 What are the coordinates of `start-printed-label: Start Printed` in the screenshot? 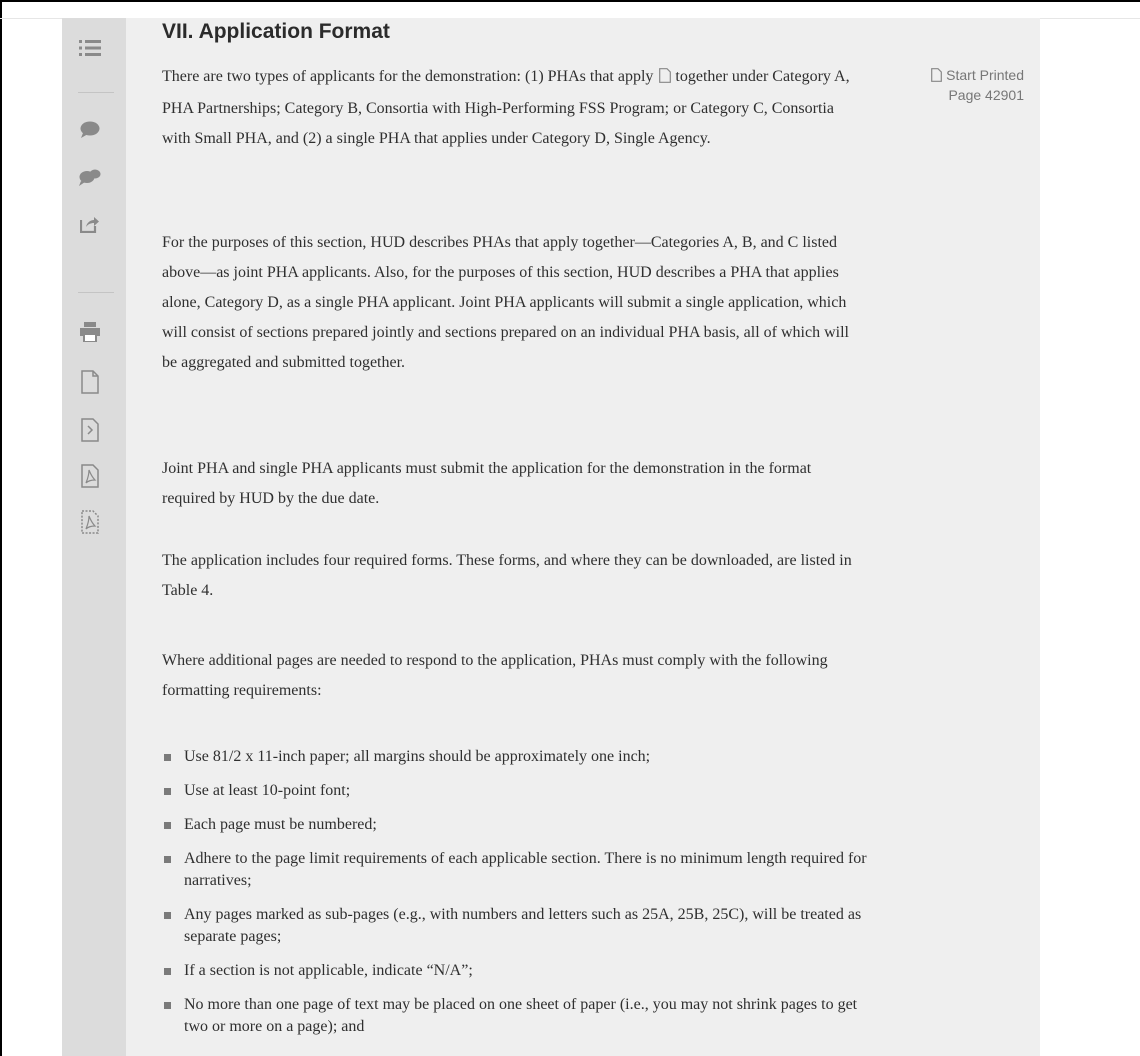 It's located at (985, 75).